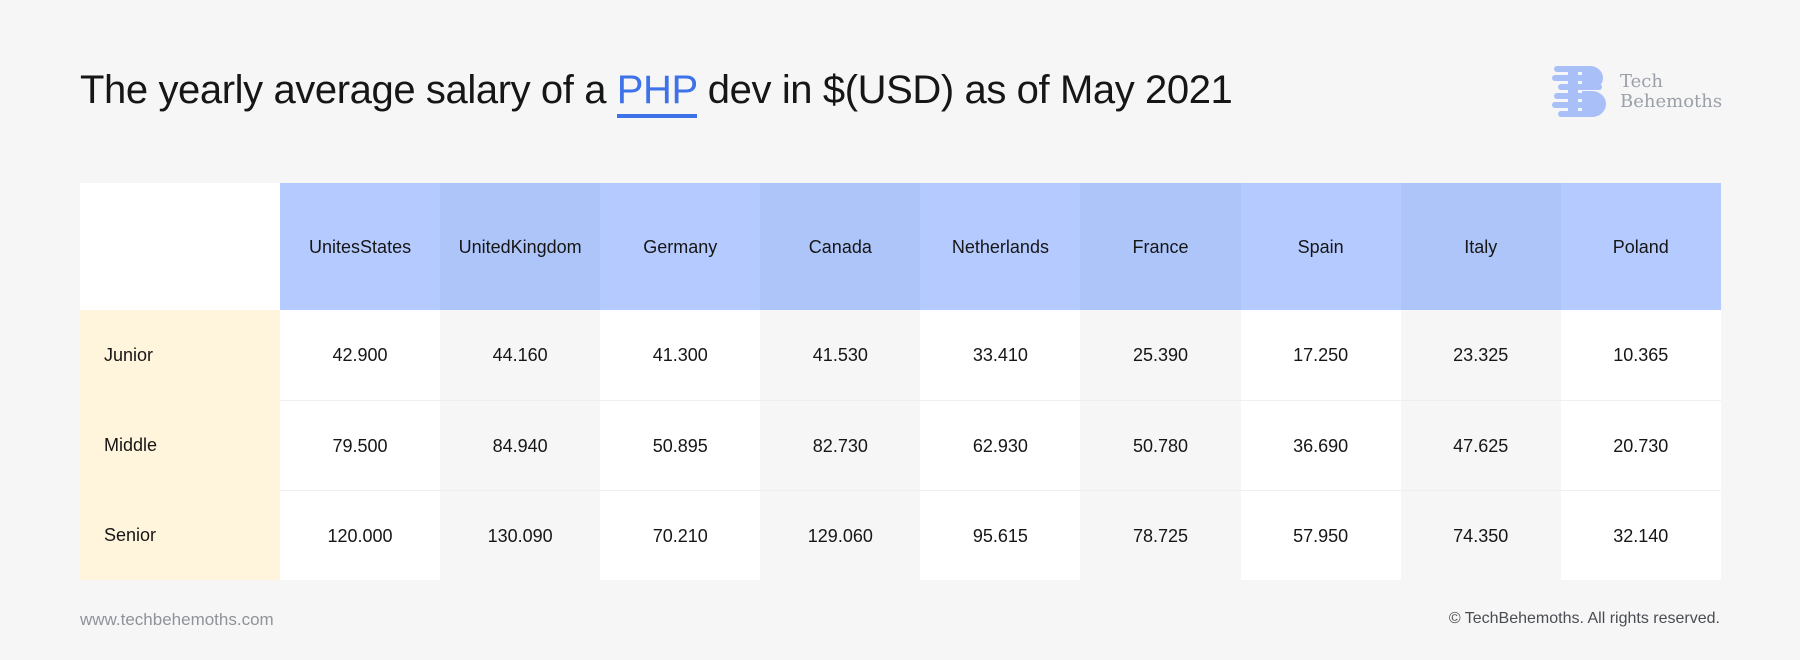  What do you see at coordinates (1160, 445) in the screenshot?
I see `data-cell: 50.780` at bounding box center [1160, 445].